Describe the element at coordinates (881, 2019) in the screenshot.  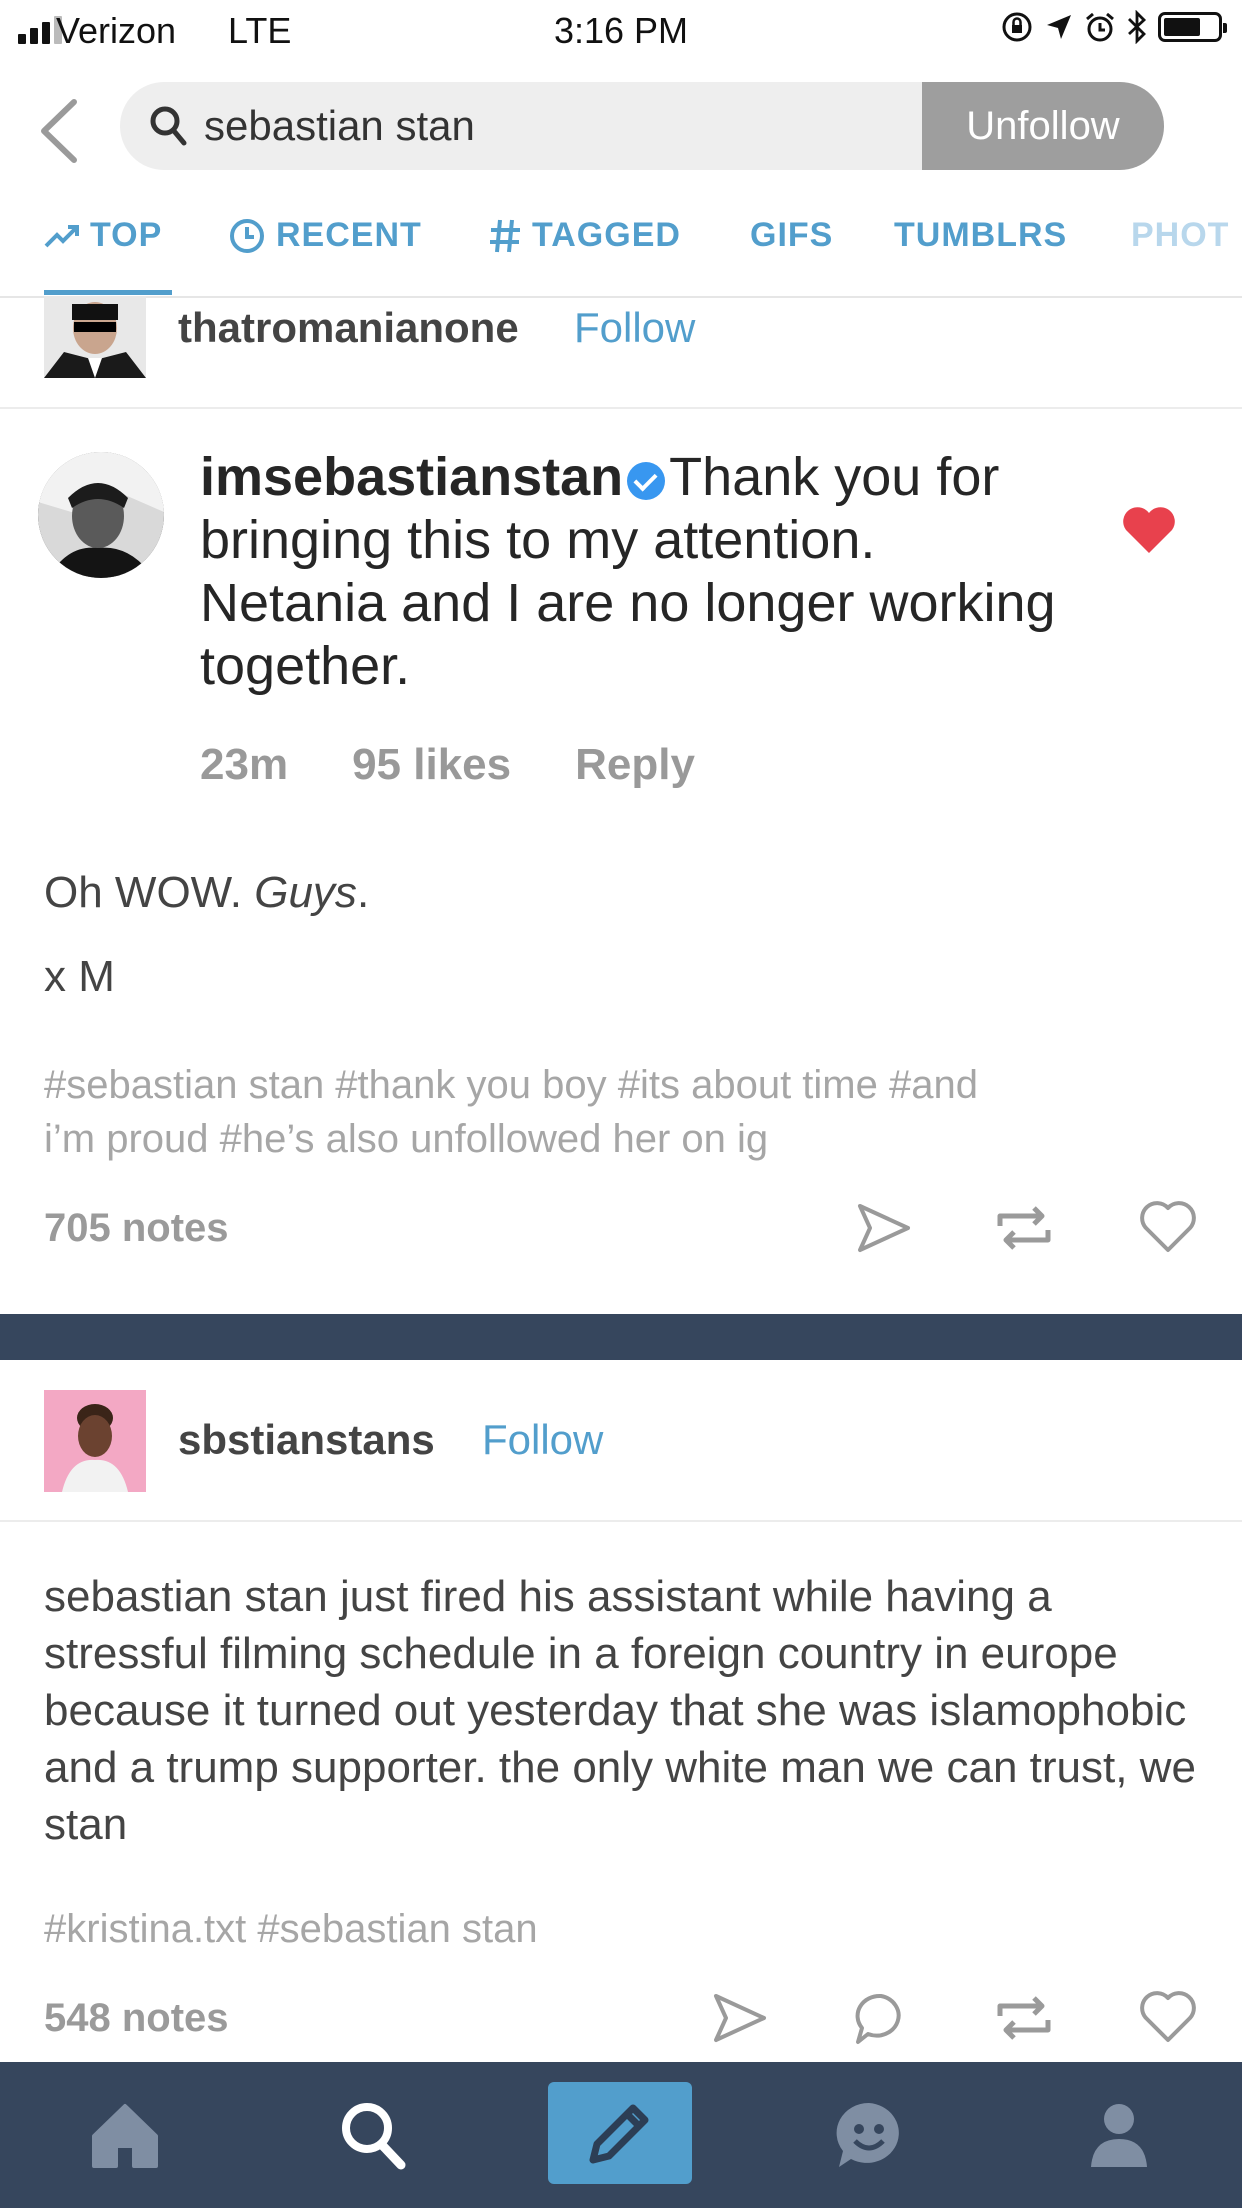
I see `reply-icon` at that location.